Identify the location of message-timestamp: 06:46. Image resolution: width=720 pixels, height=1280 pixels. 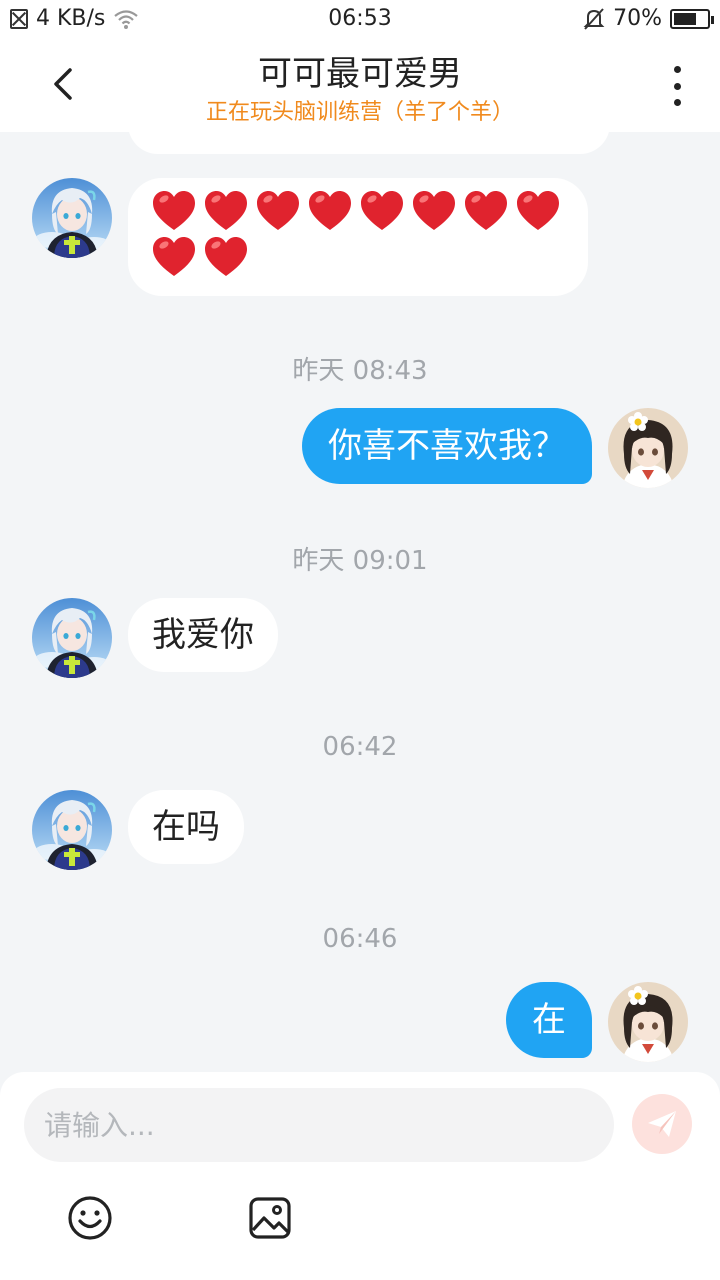
(360, 939).